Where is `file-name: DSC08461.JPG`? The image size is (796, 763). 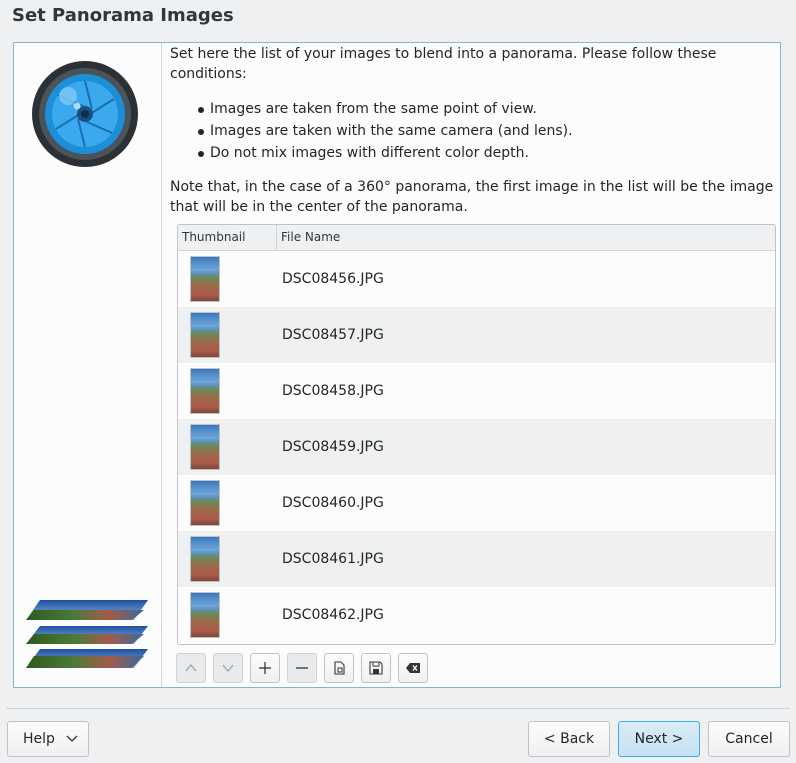 file-name: DSC08461.JPG is located at coordinates (333, 559).